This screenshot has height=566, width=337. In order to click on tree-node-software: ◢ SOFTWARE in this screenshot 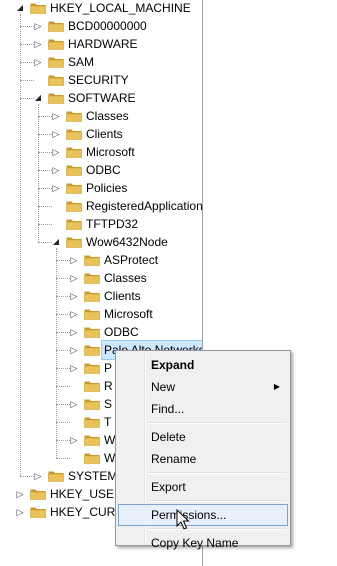, I will do `click(101, 98)`.